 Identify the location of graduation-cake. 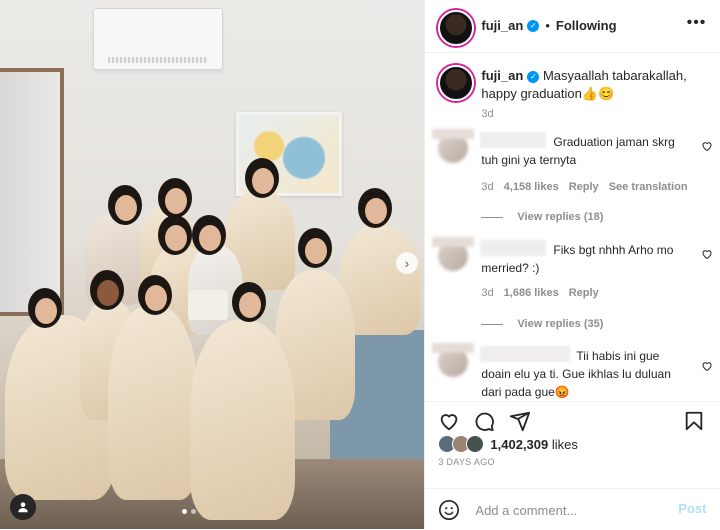
(208, 305).